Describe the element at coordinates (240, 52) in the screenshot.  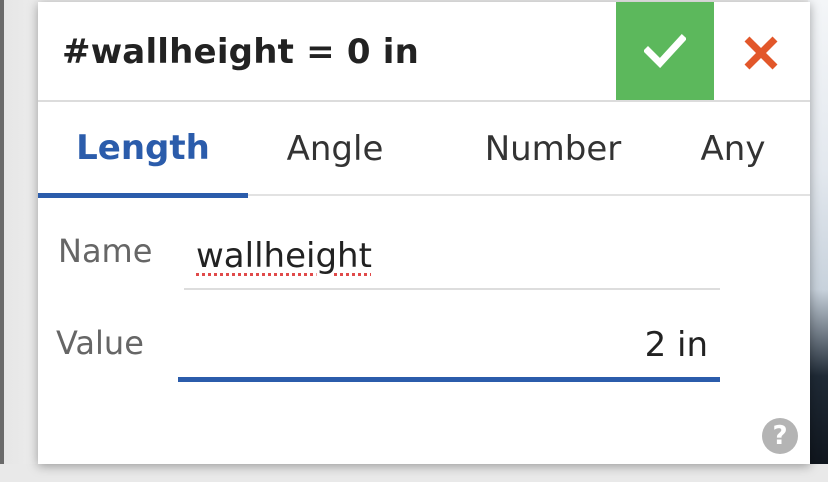
I see `dialog-title: #wallheight = 0 in` at that location.